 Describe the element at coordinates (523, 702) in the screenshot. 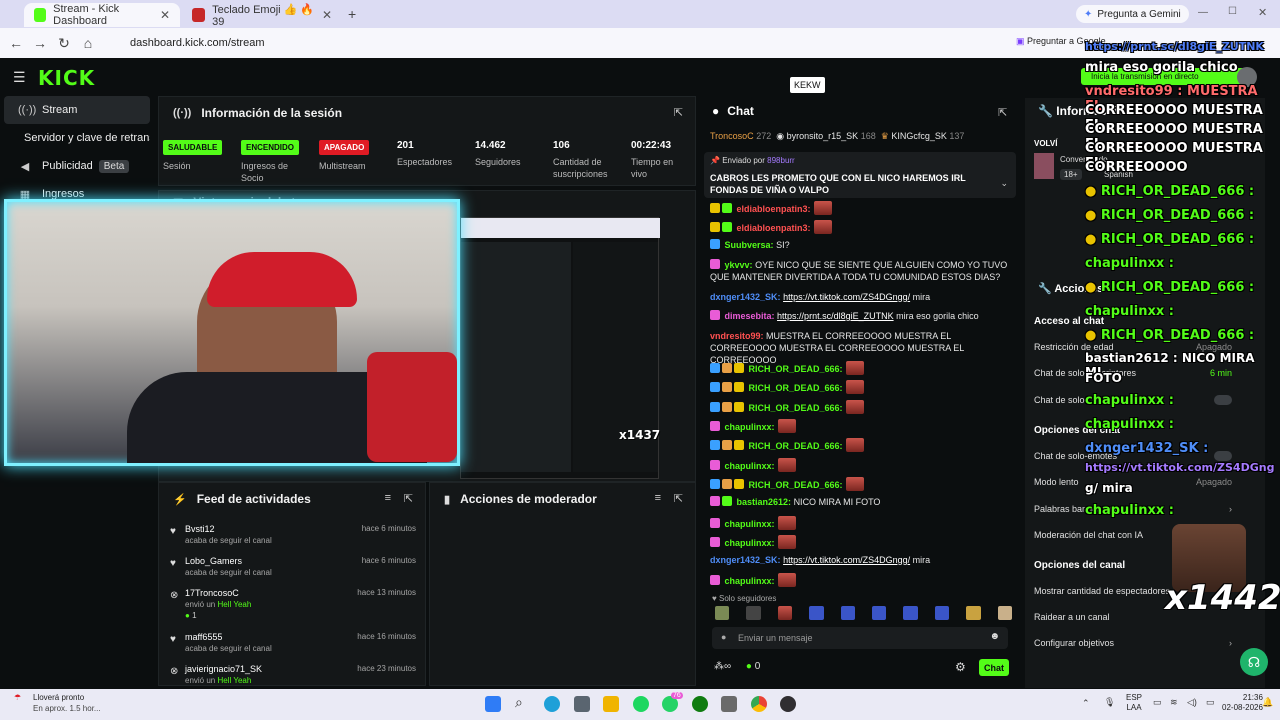

I see `search-icon: ⌕` at that location.